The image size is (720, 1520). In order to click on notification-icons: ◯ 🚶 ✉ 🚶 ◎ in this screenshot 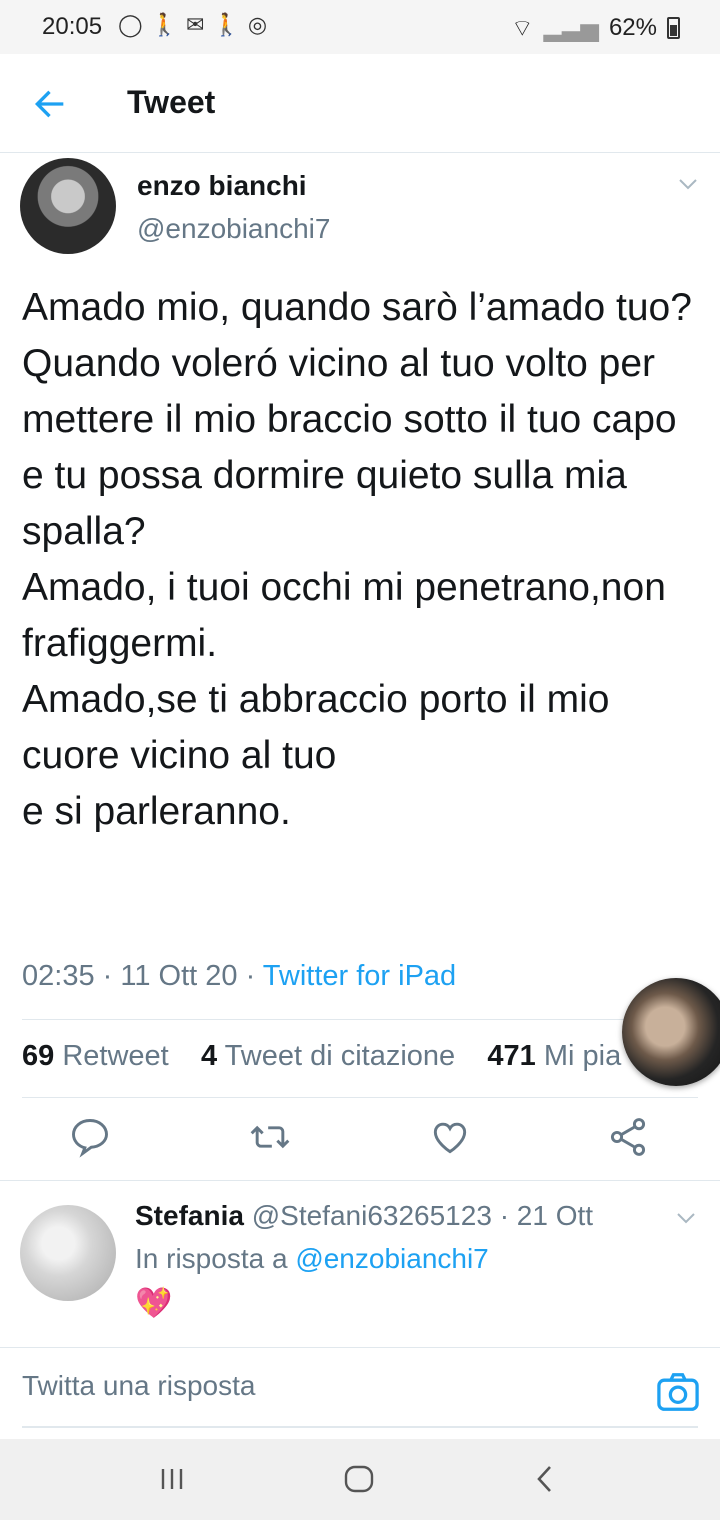, I will do `click(192, 25)`.